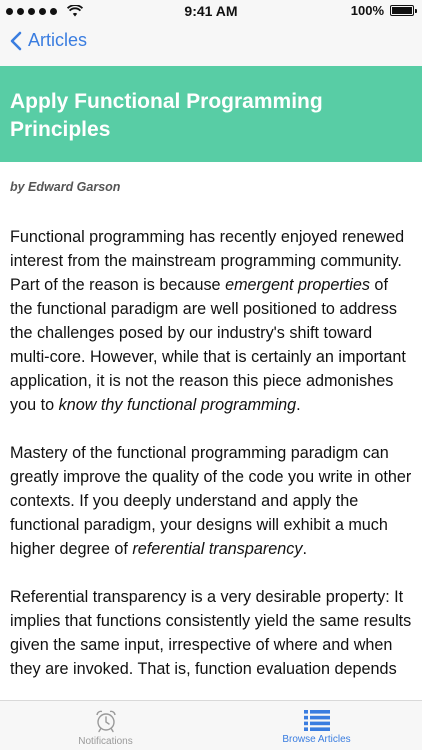  What do you see at coordinates (211, 44) in the screenshot?
I see `navigation-bar: Articles` at bounding box center [211, 44].